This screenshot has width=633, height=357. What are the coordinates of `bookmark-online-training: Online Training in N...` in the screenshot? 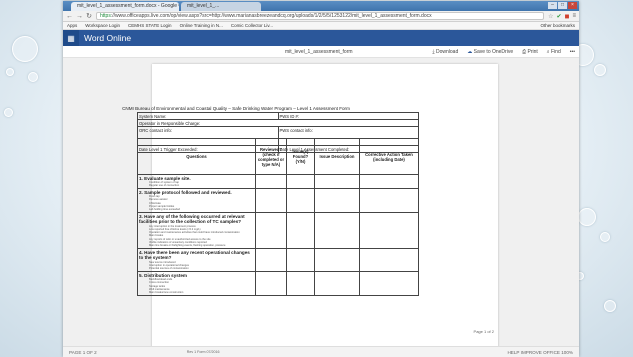 It's located at (201, 25).